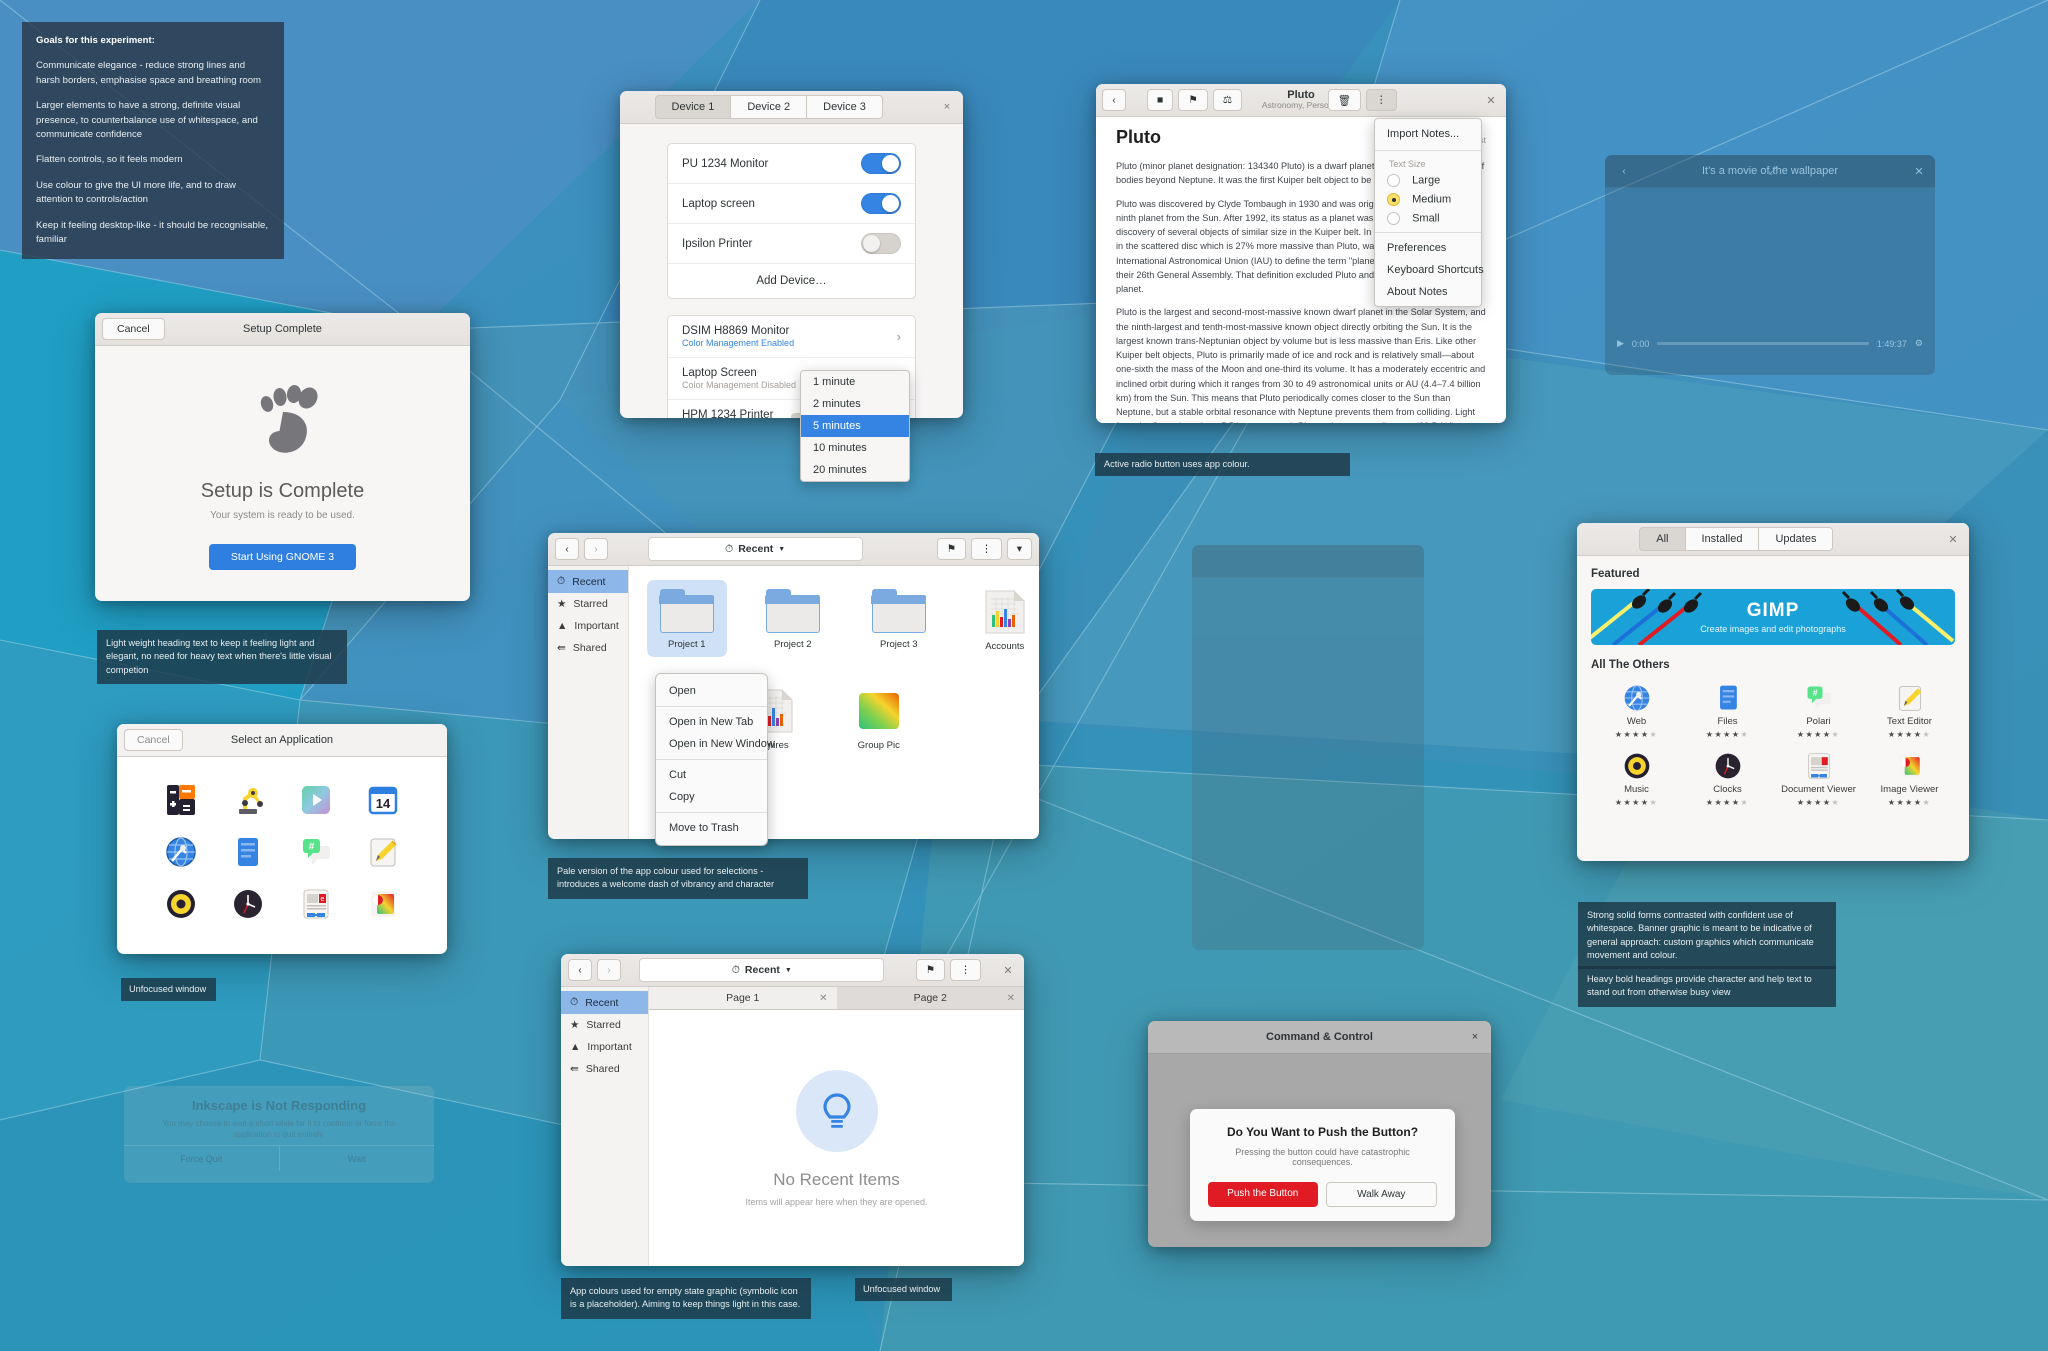 The height and width of the screenshot is (1351, 2048). I want to click on recent-back-button: ‹, so click(580, 970).